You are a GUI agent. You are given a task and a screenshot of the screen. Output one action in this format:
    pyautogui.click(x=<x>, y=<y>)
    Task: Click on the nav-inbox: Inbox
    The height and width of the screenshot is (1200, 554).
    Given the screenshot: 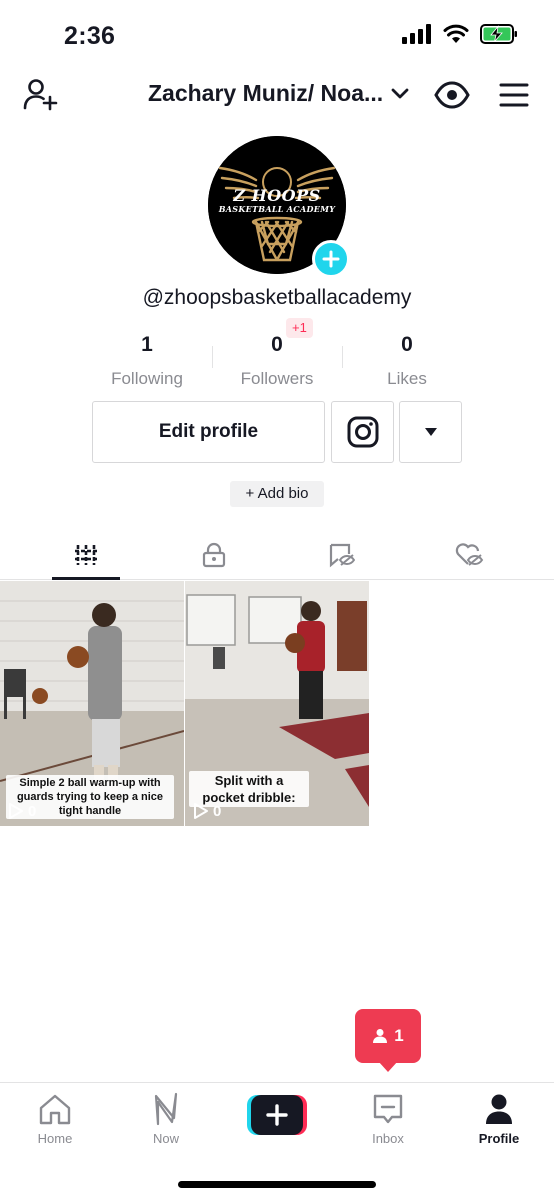 What is the action you would take?
    pyautogui.click(x=388, y=1118)
    